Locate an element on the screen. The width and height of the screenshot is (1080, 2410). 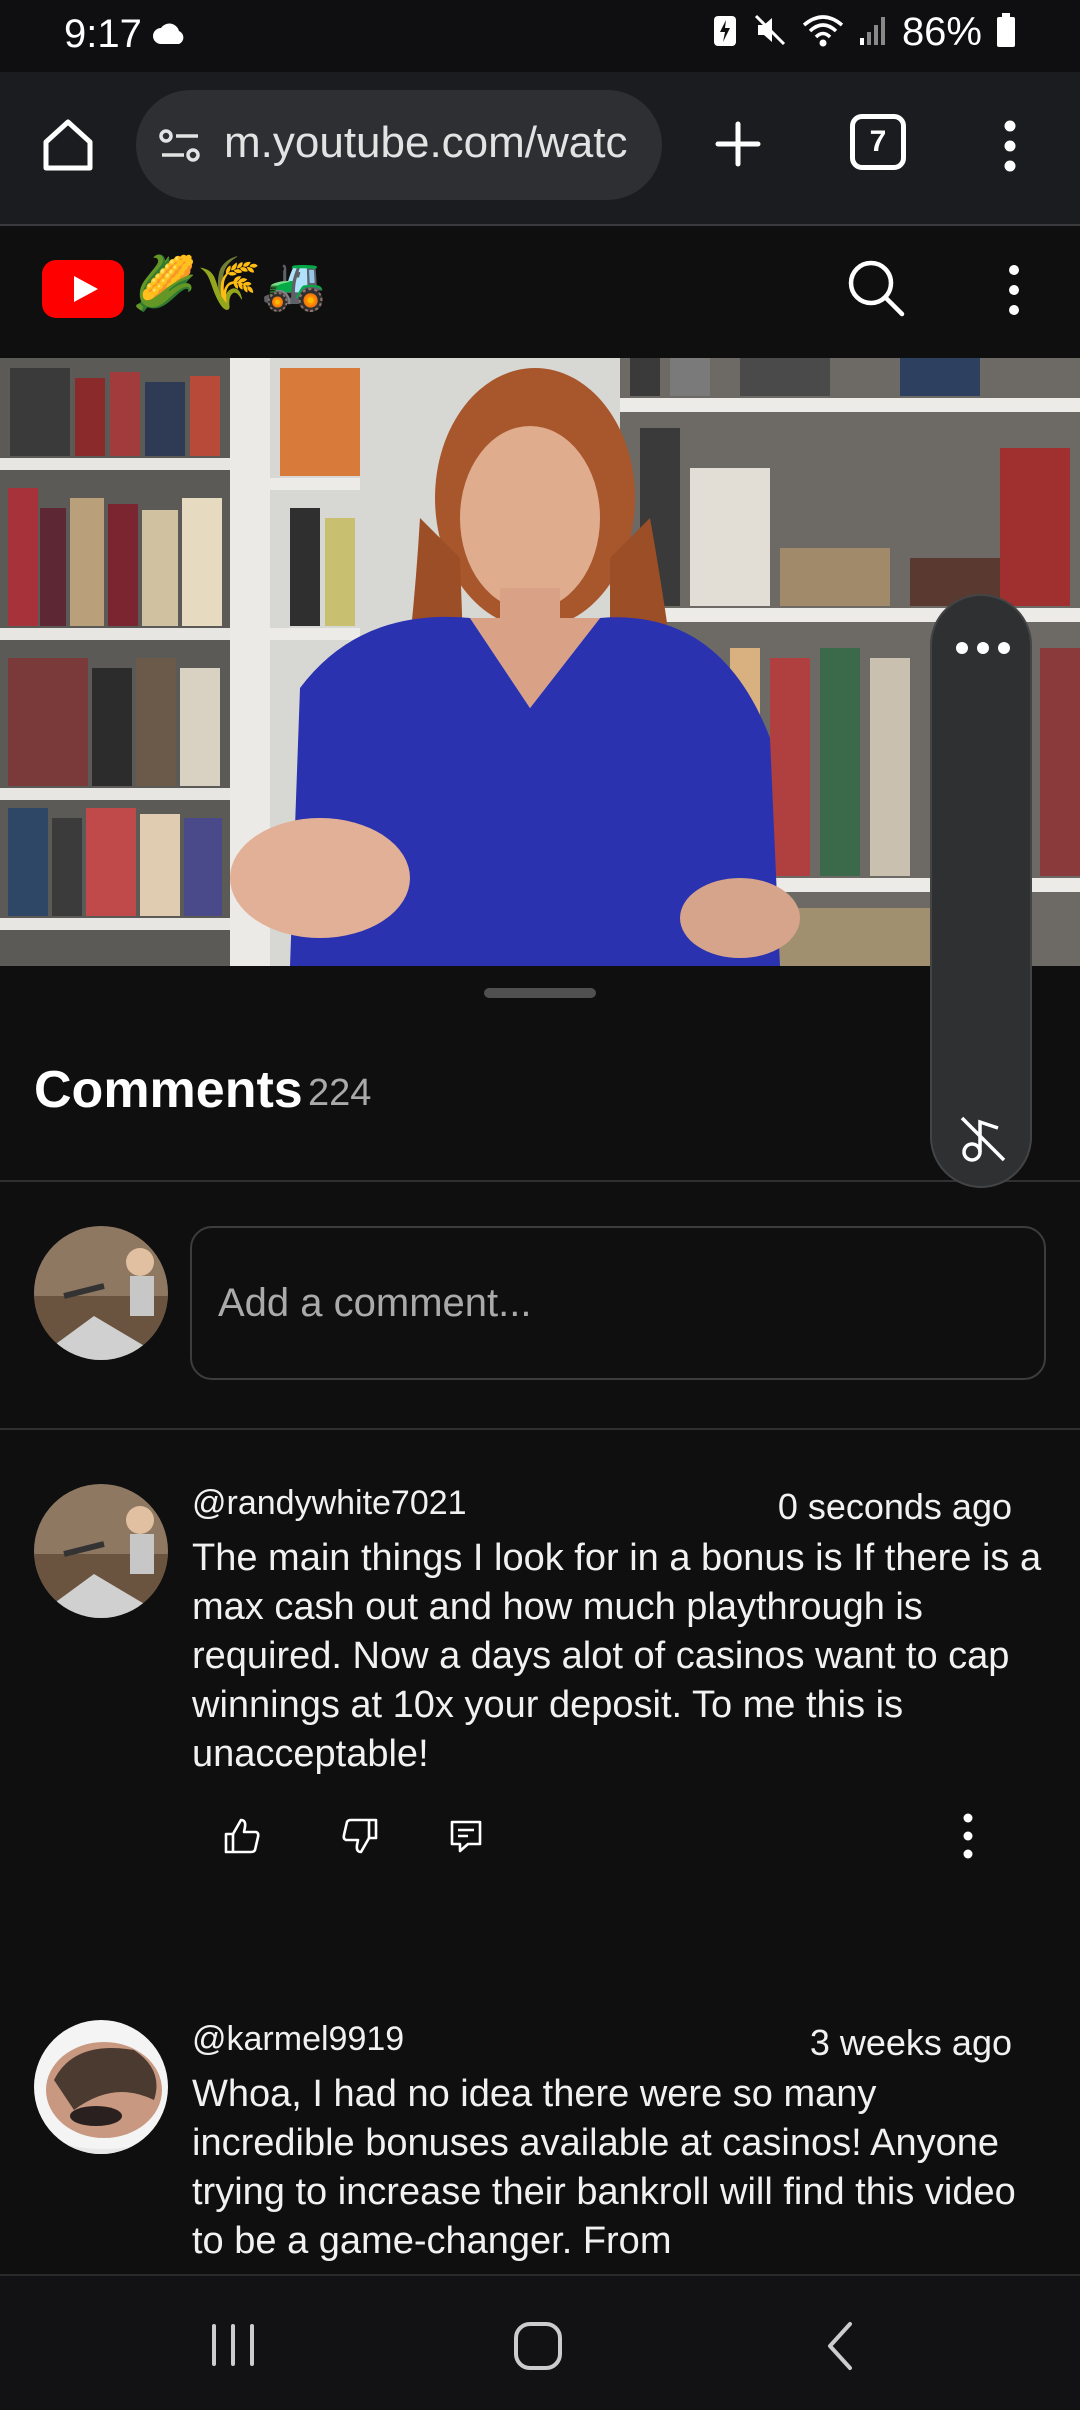
comment-time: 3 weeks ago is located at coordinates (910, 2042).